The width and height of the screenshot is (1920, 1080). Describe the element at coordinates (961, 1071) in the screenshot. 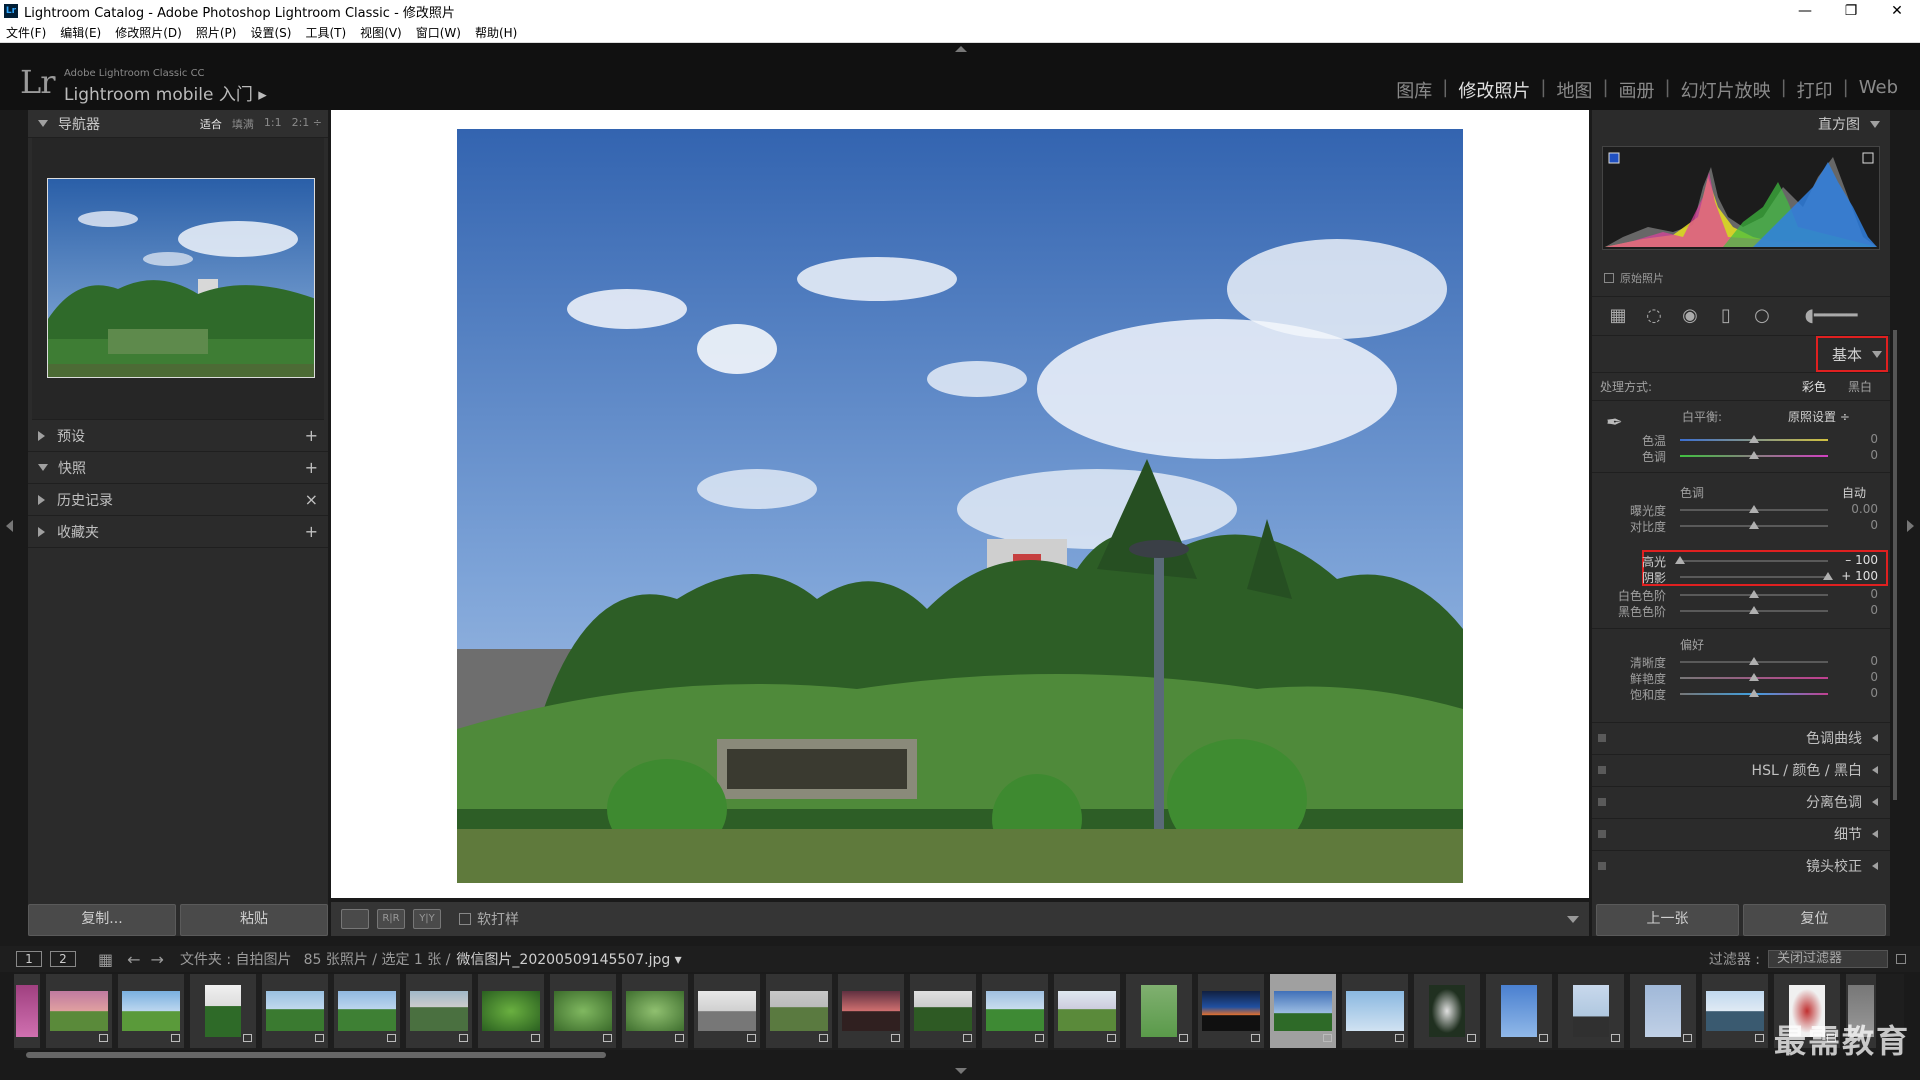

I see `bottom-panel-toggle-icon` at that location.